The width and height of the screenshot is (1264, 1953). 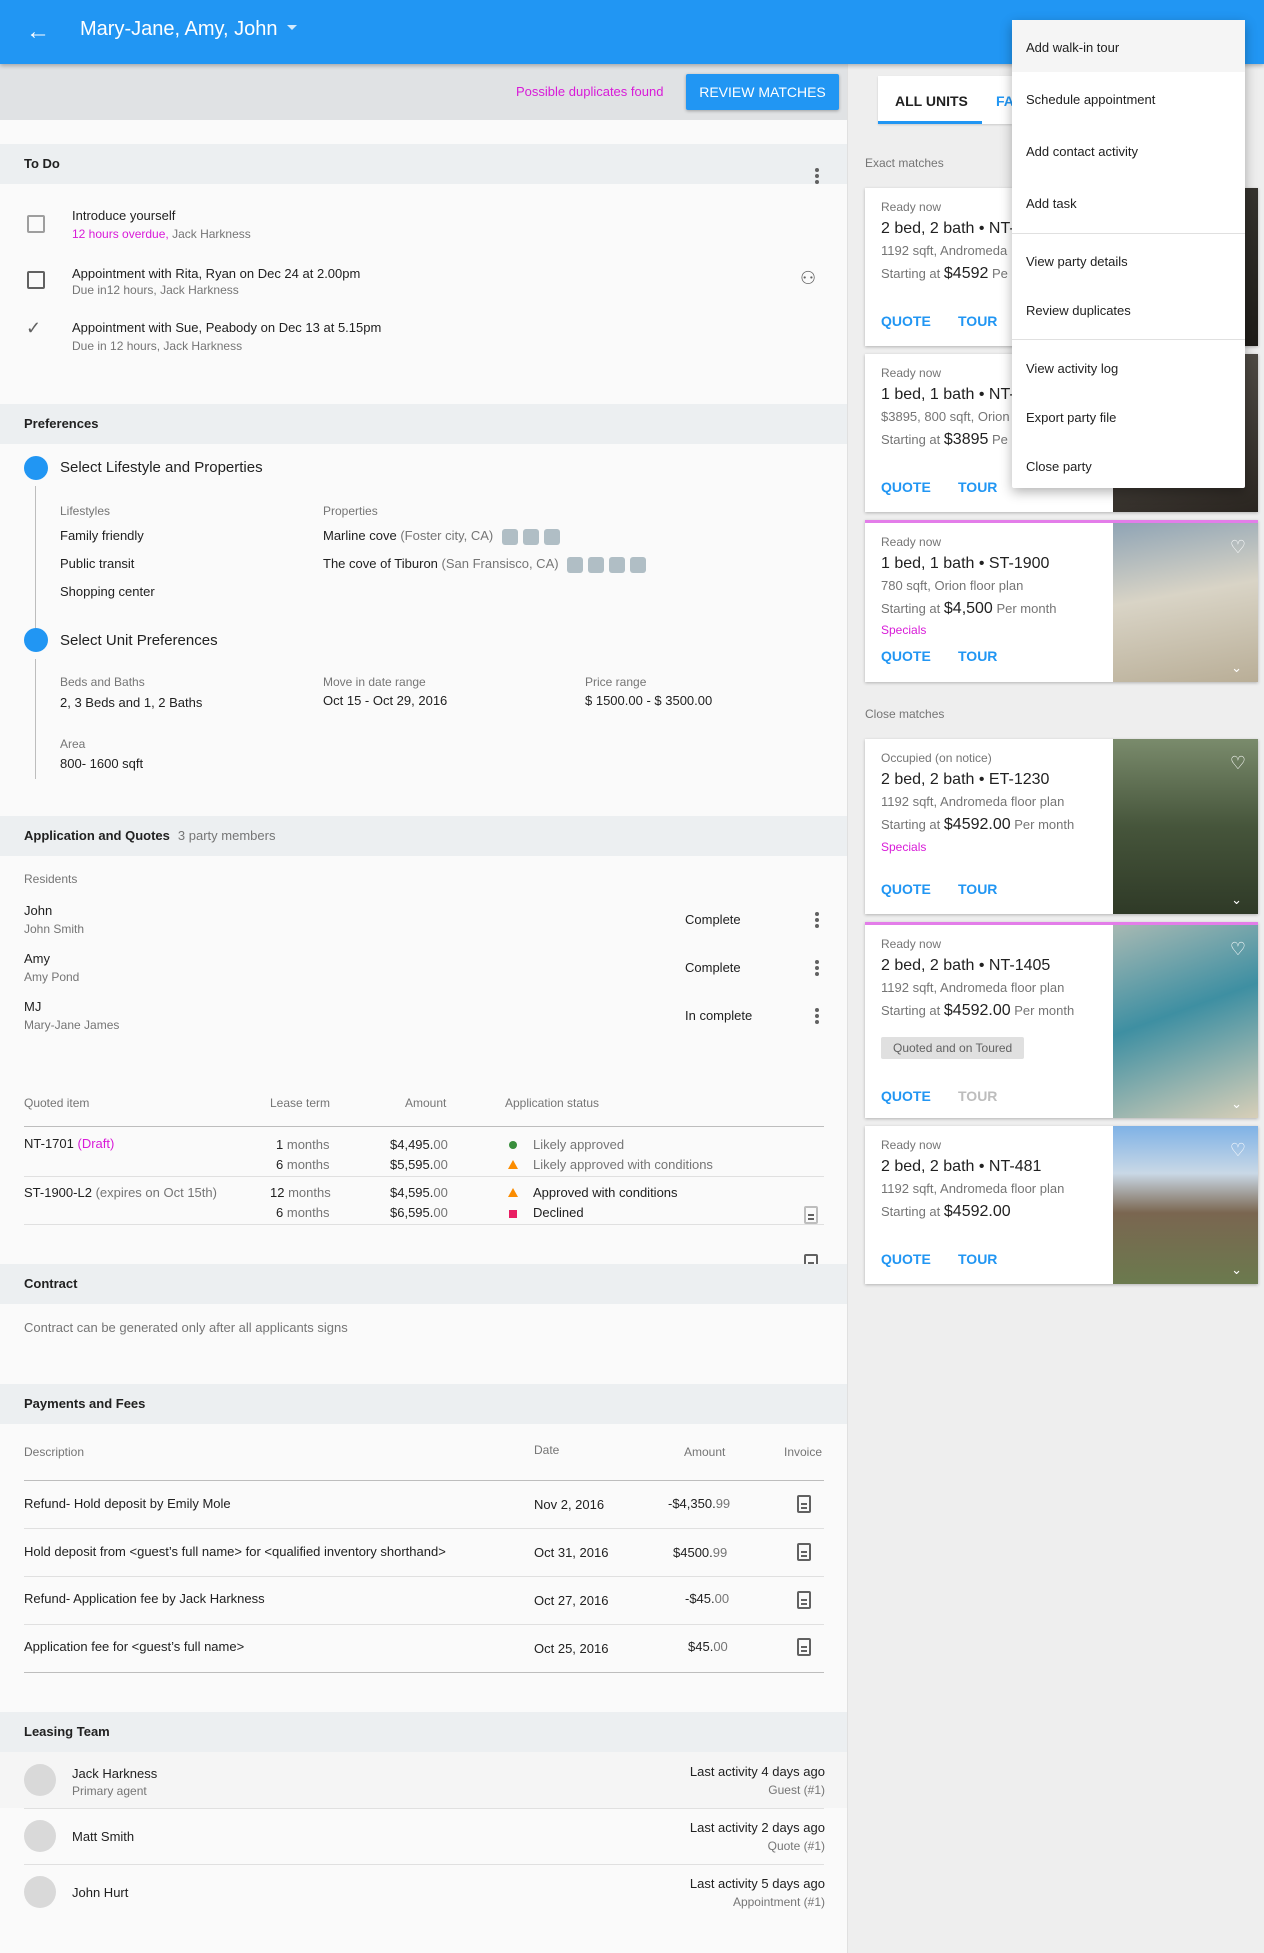 What do you see at coordinates (817, 177) in the screenshot?
I see `todo-more-icon` at bounding box center [817, 177].